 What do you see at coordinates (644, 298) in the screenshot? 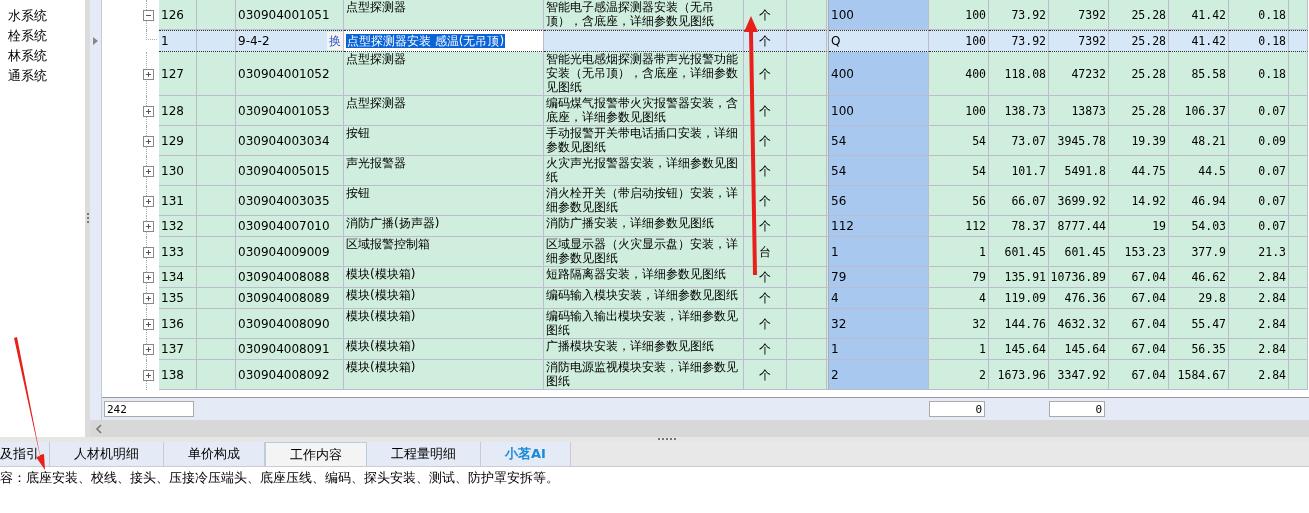
I see `table-cell: 编码输入模块安装，详细参数见图纸` at bounding box center [644, 298].